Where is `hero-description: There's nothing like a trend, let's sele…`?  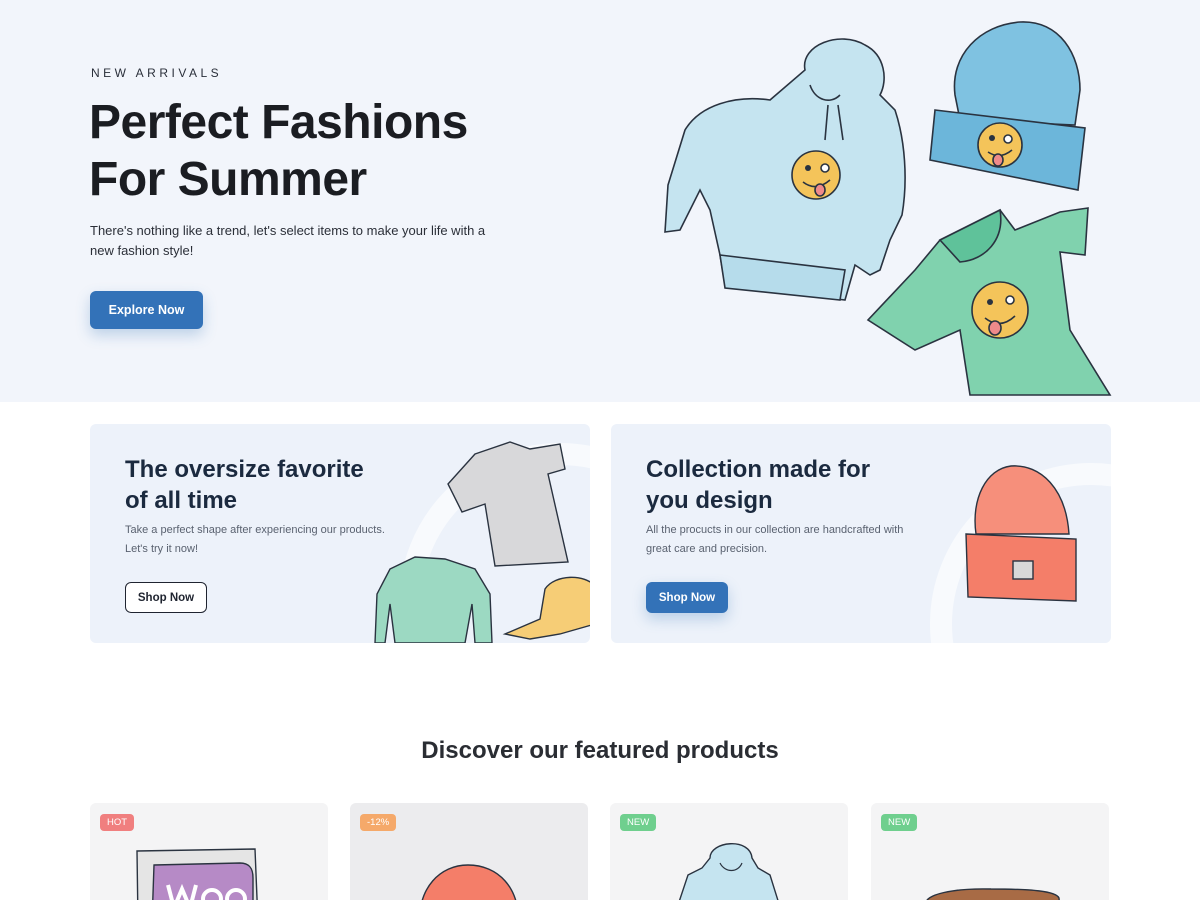 hero-description: There's nothing like a trend, let's sele… is located at coordinates (288, 240).